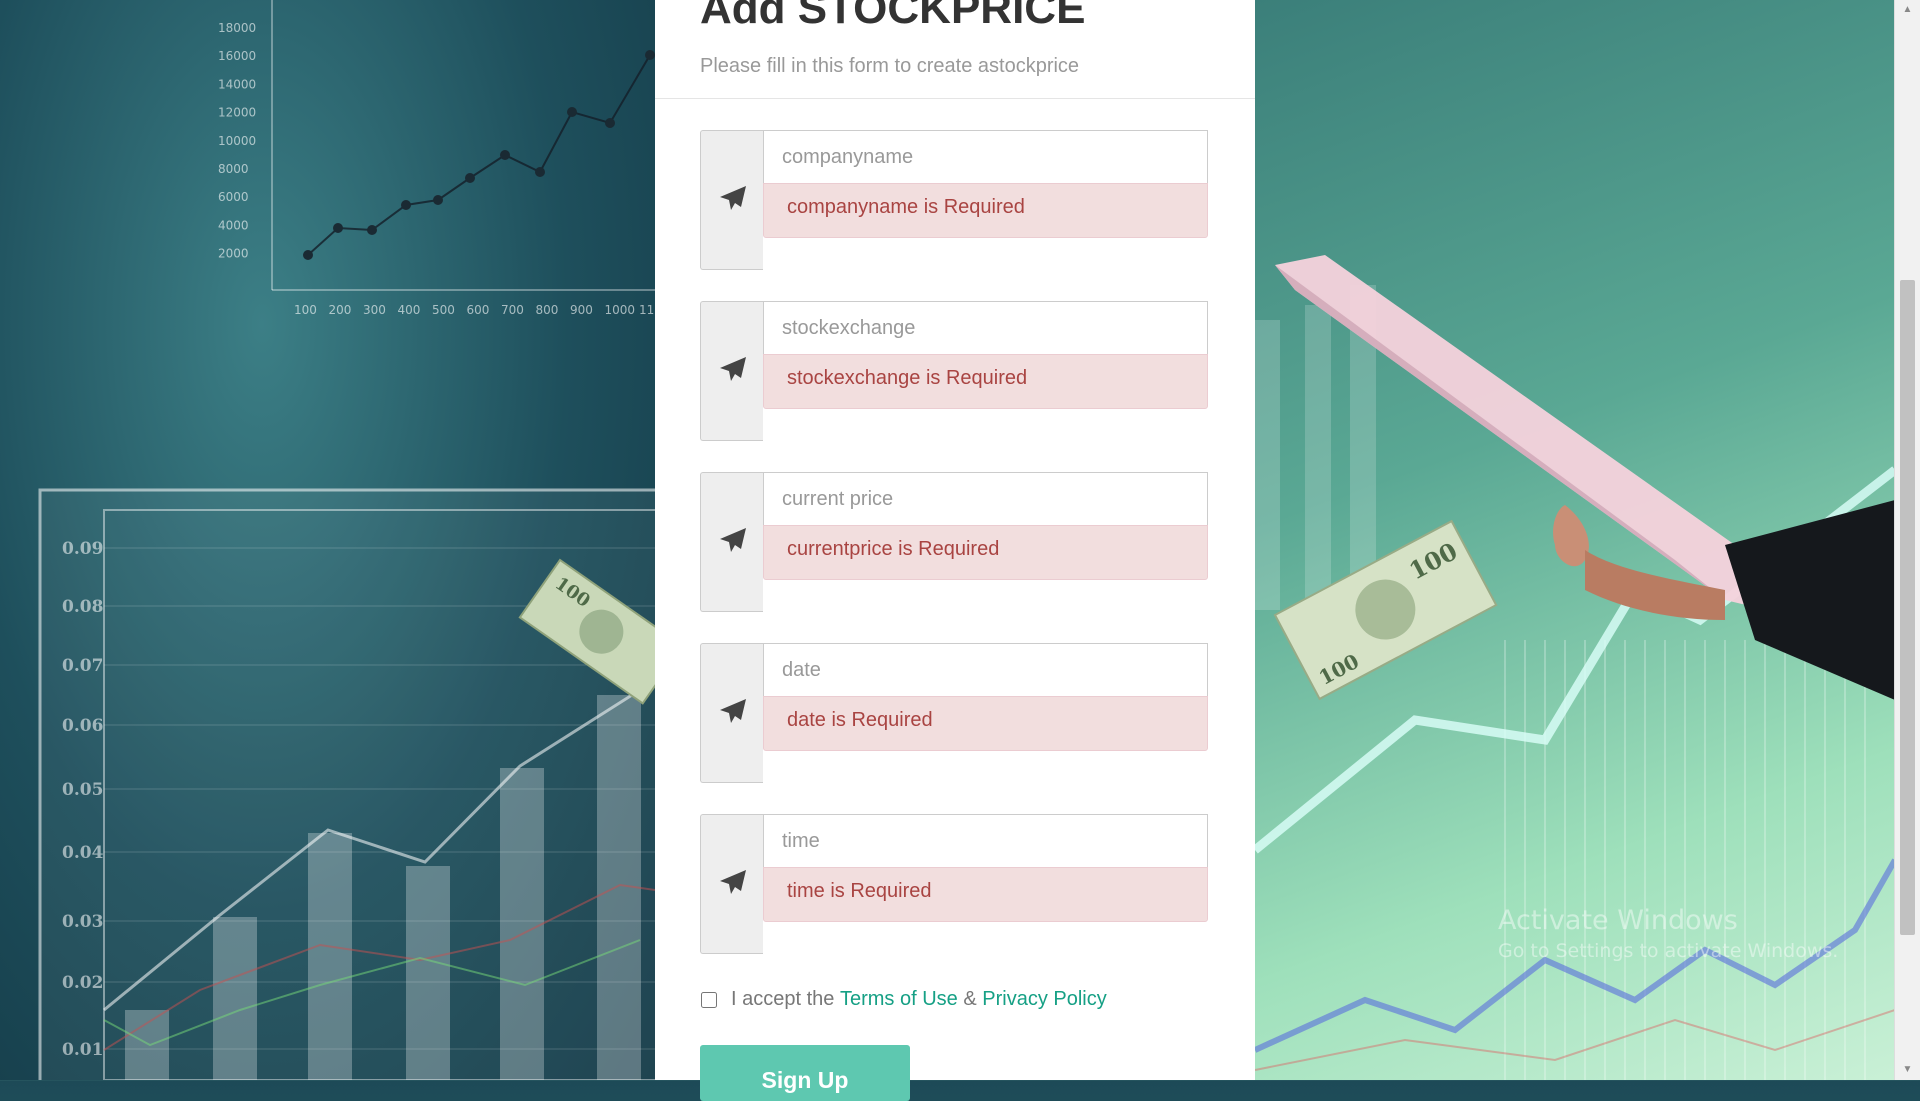 The height and width of the screenshot is (1101, 1920). Describe the element at coordinates (985, 498) in the screenshot. I see `current-price-input` at that location.